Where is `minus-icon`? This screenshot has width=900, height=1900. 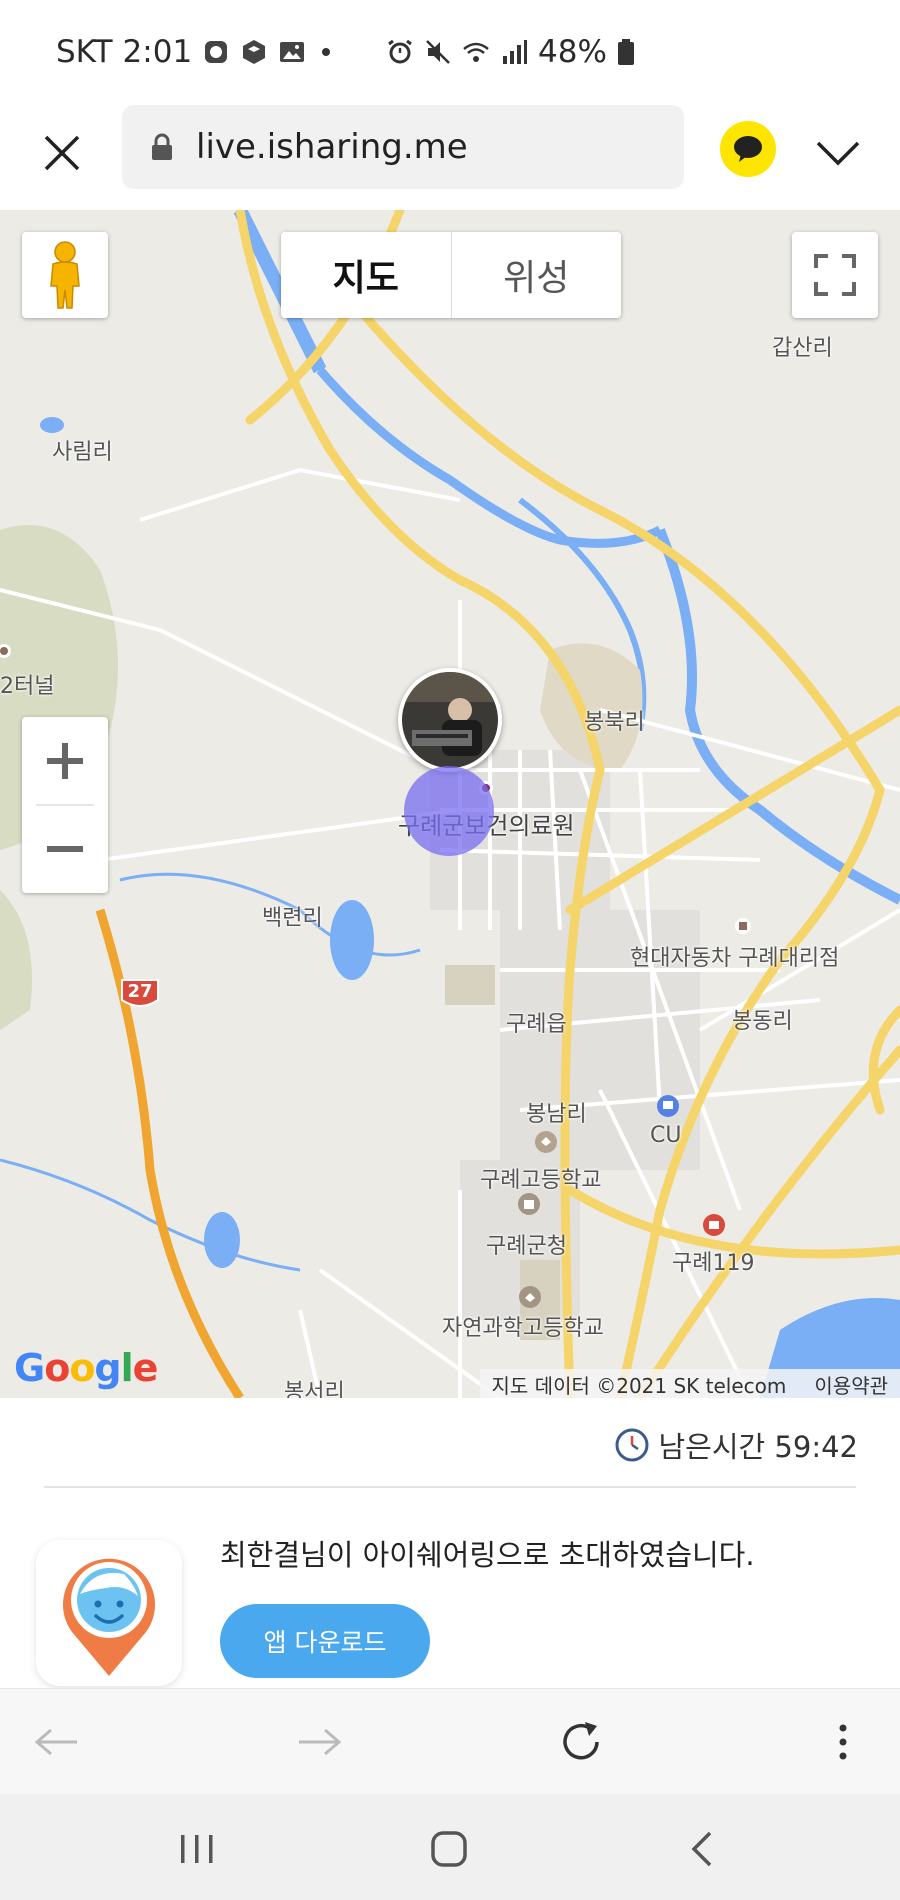 minus-icon is located at coordinates (65, 849).